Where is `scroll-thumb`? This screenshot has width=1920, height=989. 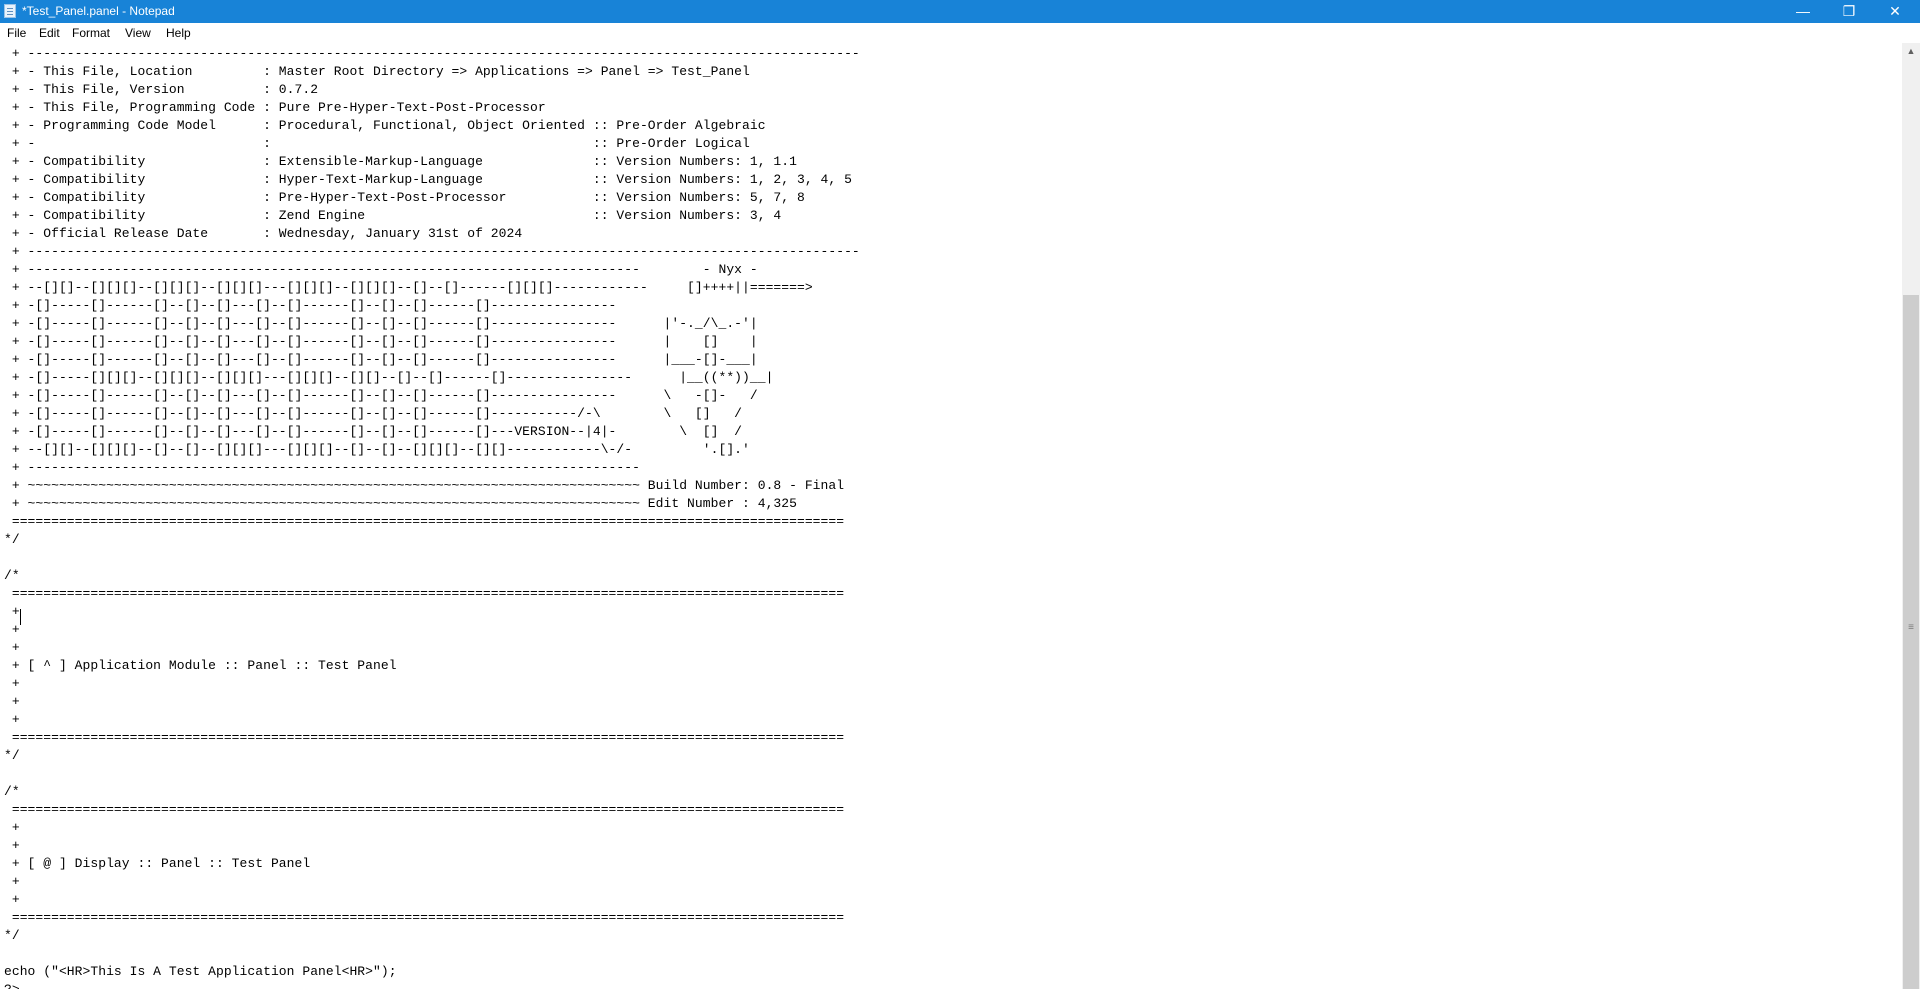 scroll-thumb is located at coordinates (1911, 642).